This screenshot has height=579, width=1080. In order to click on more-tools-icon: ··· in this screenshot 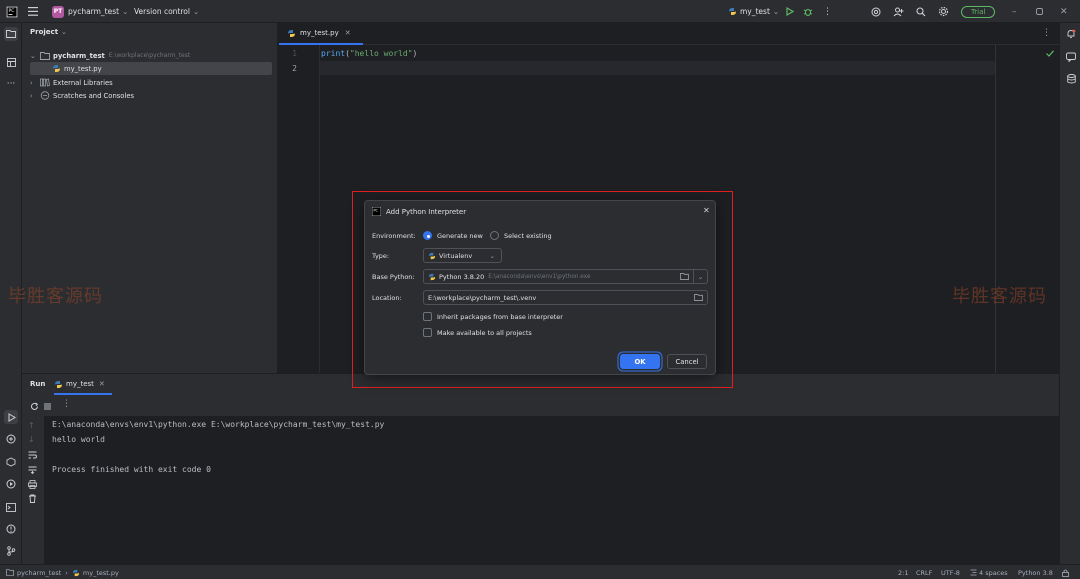, I will do `click(11, 84)`.